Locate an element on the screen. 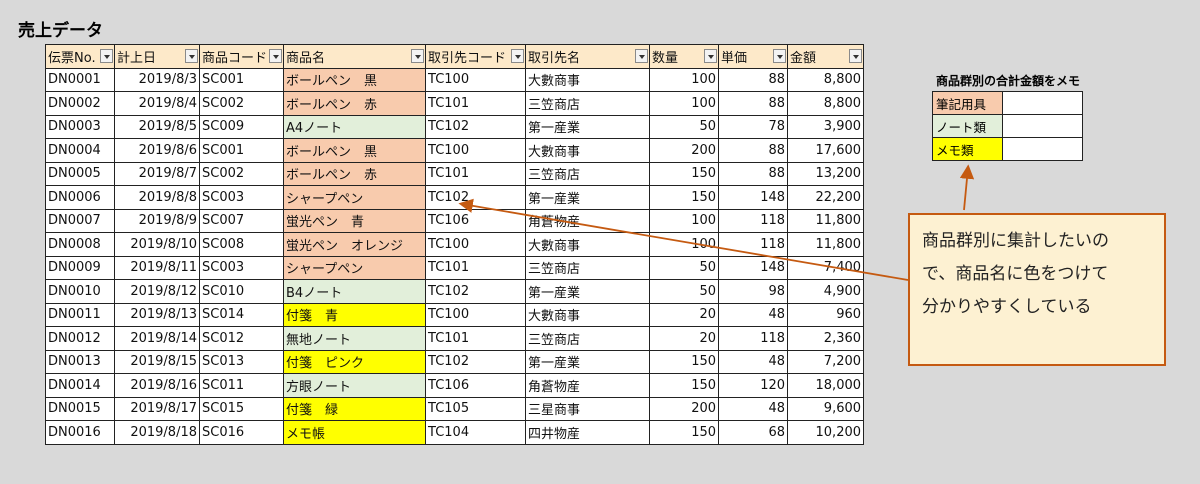 The width and height of the screenshot is (1200, 484). arrow-to-product-name is located at coordinates (683, 239).